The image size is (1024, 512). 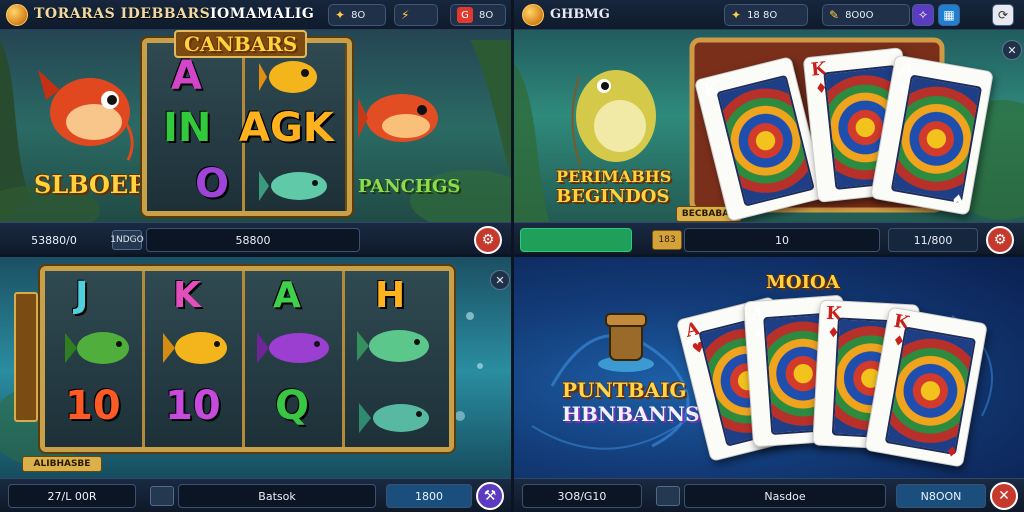 I want to click on symbol-agk: AGK, so click(x=286, y=128).